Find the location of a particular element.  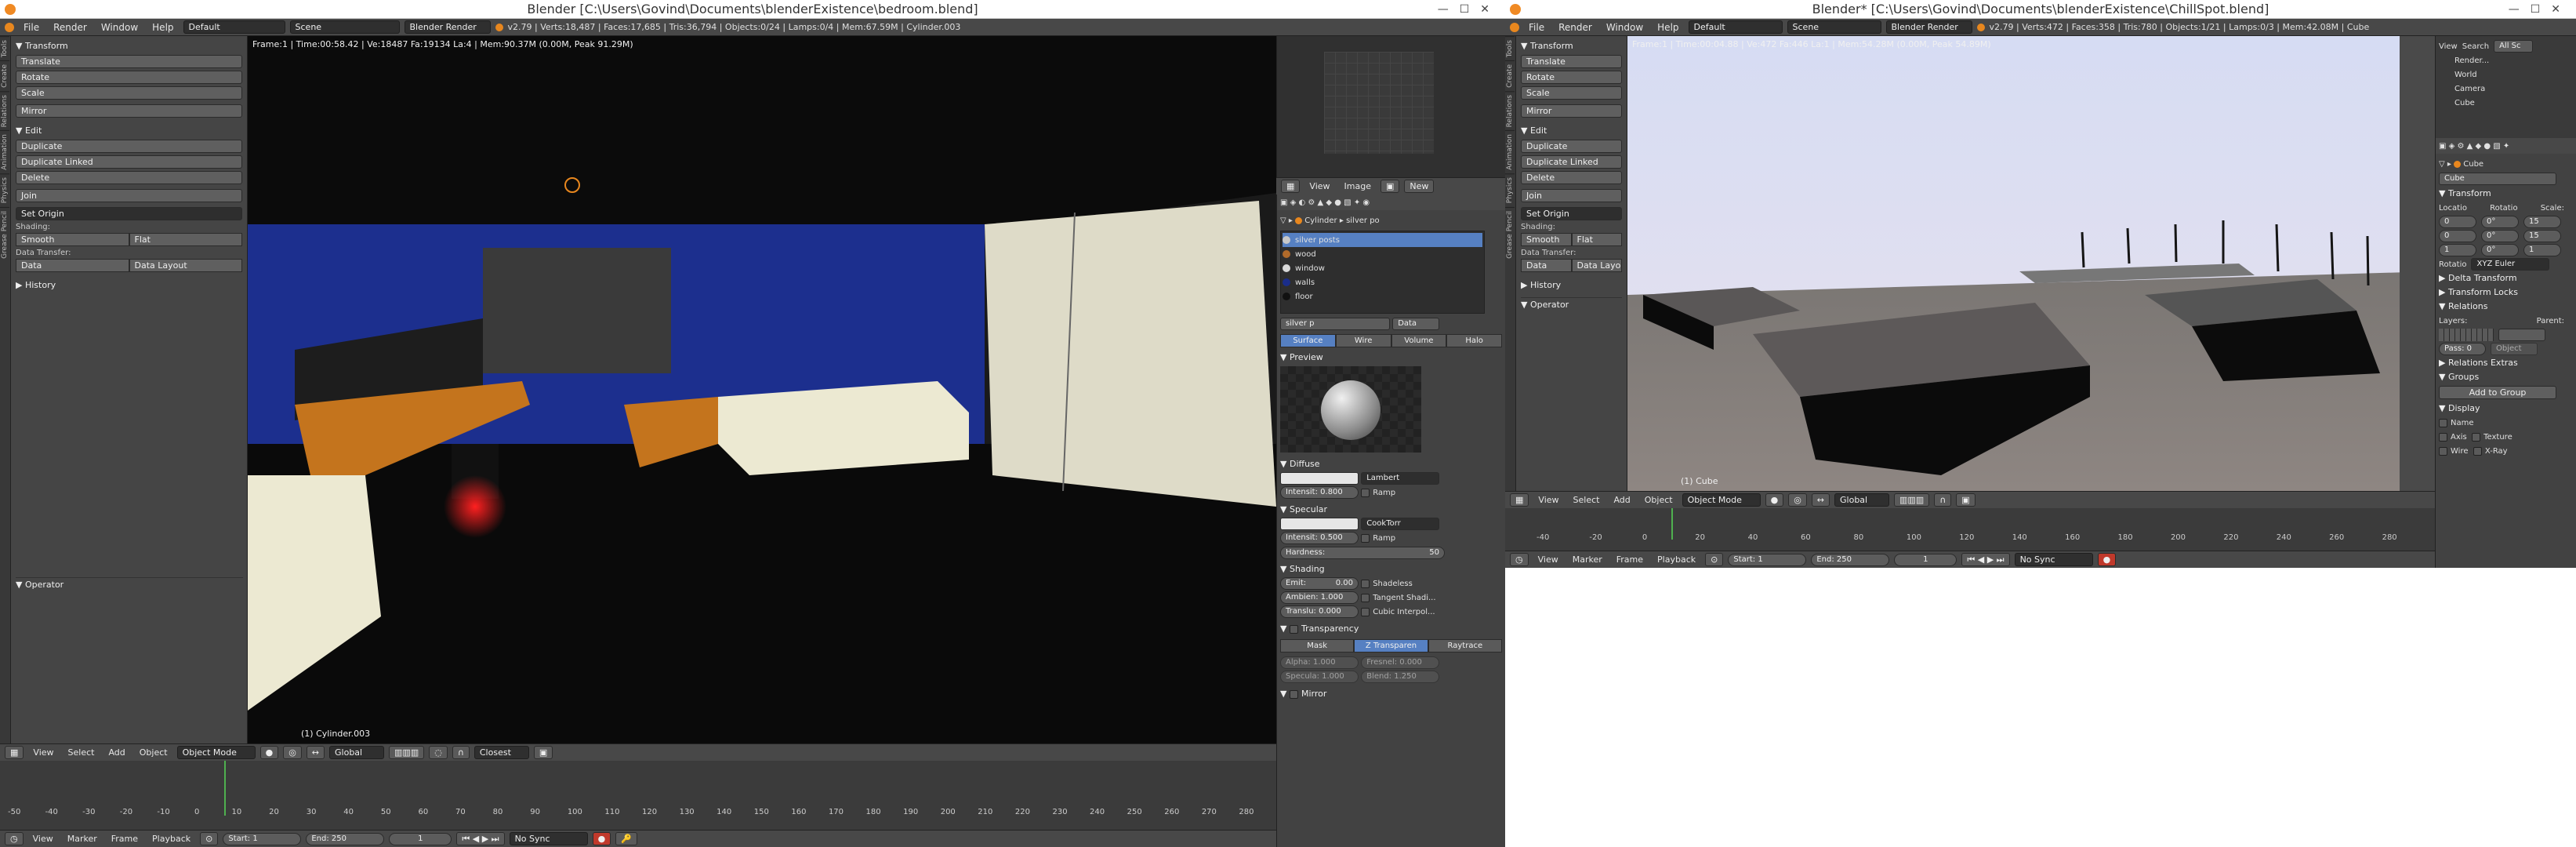

start-frame-field: Start: 1 is located at coordinates (1767, 559).